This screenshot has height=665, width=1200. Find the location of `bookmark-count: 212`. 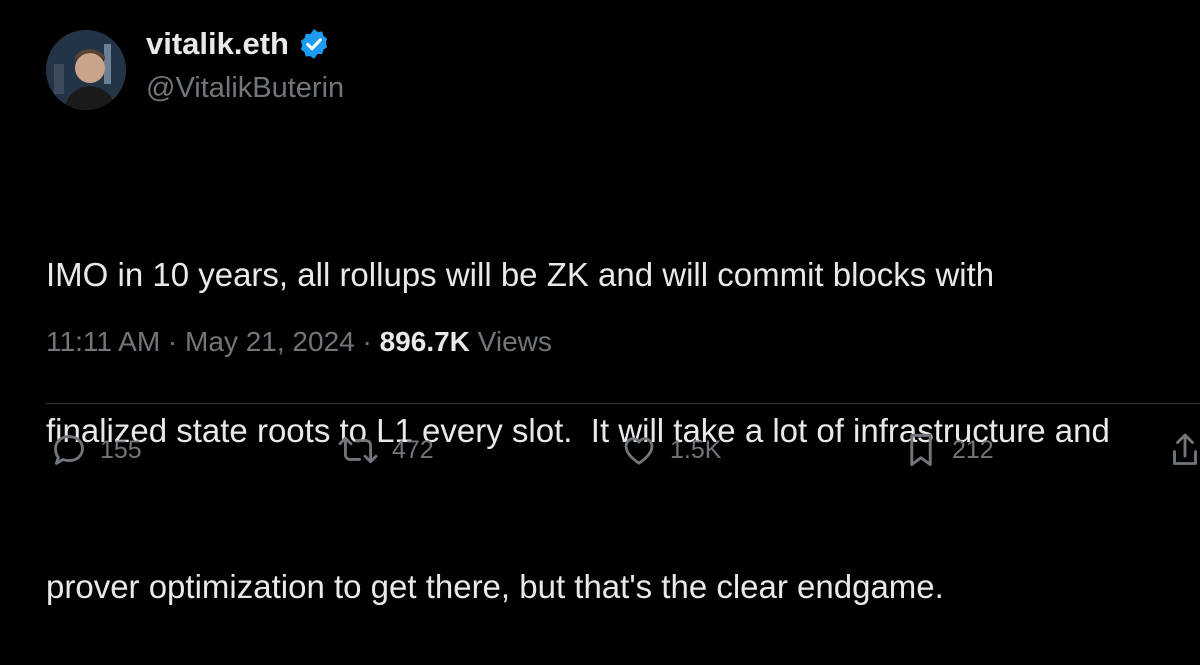

bookmark-count: 212 is located at coordinates (973, 449).